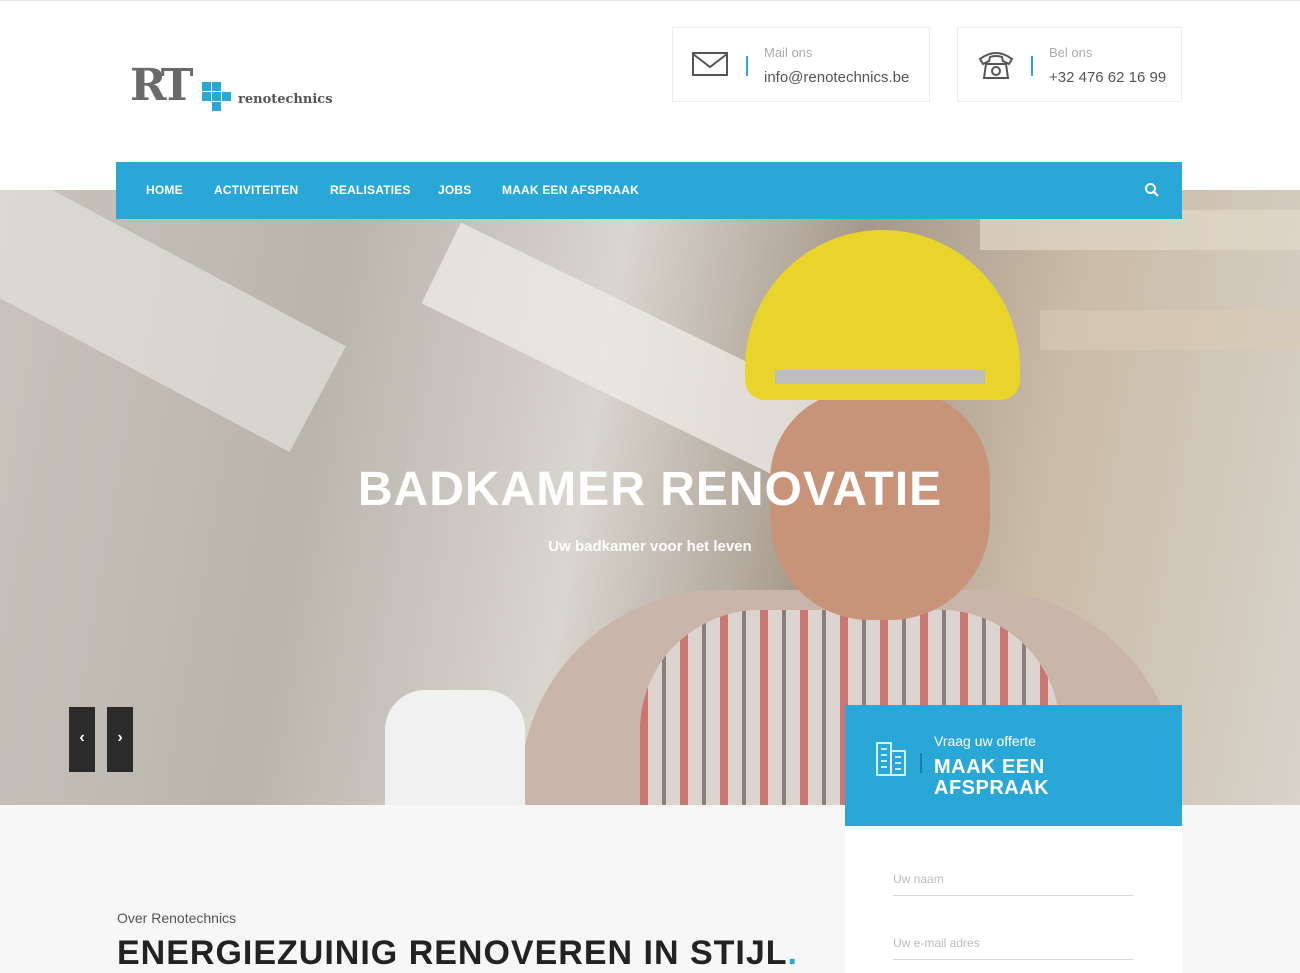 This screenshot has height=973, width=1300. What do you see at coordinates (1071, 52) in the screenshot?
I see `phone-label: Bel ons` at bounding box center [1071, 52].